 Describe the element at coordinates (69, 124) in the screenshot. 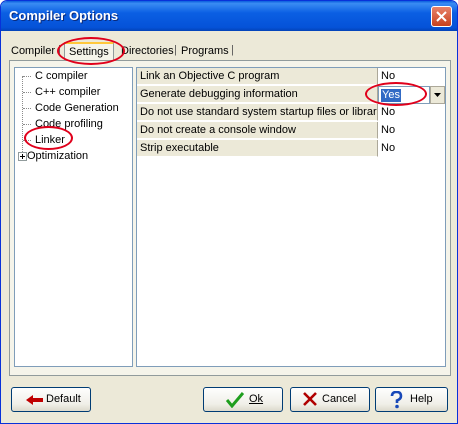

I see `tree-item-label: Code profiling` at that location.